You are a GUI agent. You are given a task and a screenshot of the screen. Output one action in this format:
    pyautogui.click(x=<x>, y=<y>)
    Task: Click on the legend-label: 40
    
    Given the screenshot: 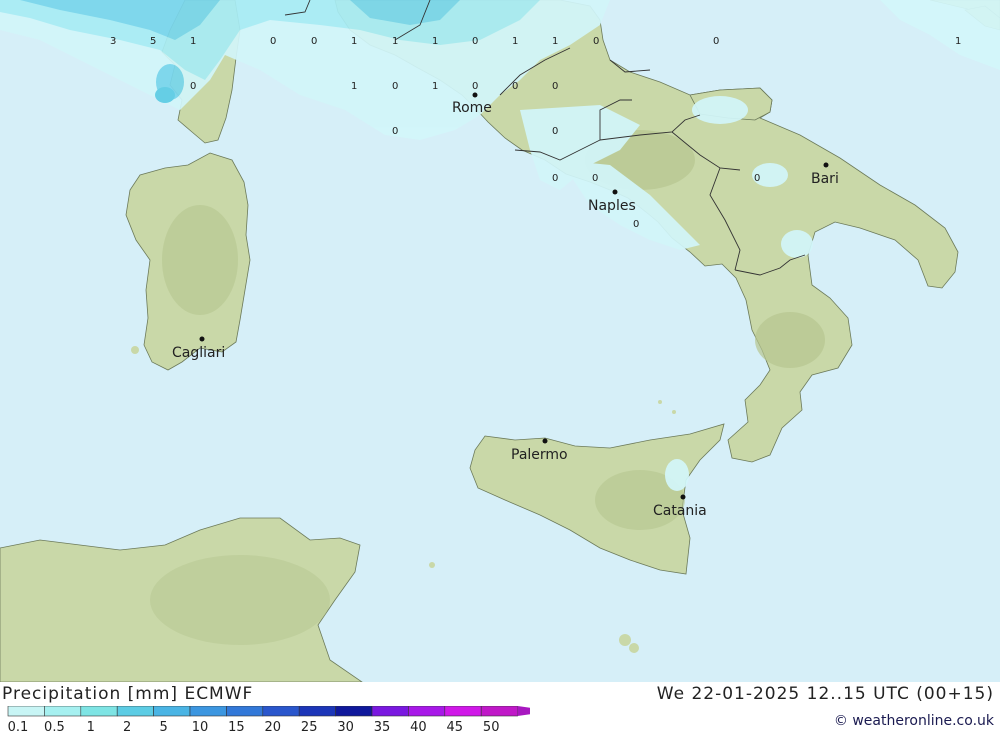 What is the action you would take?
    pyautogui.click(x=418, y=726)
    